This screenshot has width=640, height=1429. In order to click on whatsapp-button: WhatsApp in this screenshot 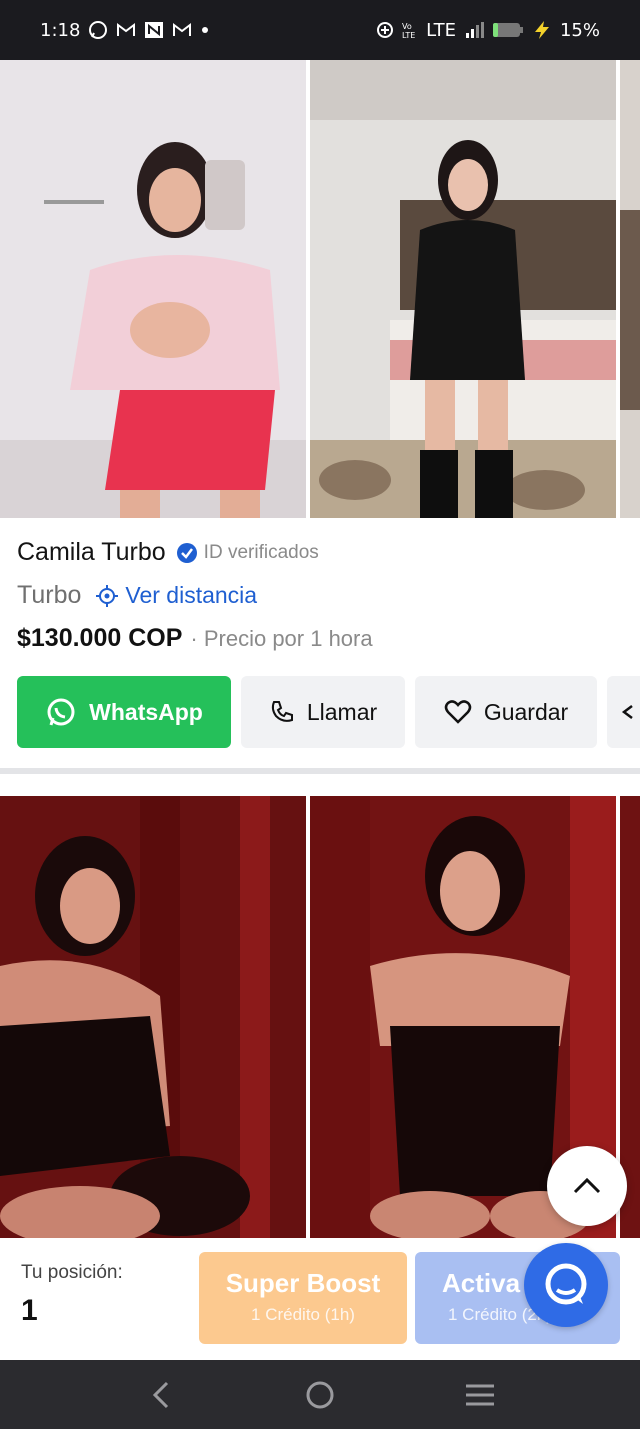, I will do `click(124, 712)`.